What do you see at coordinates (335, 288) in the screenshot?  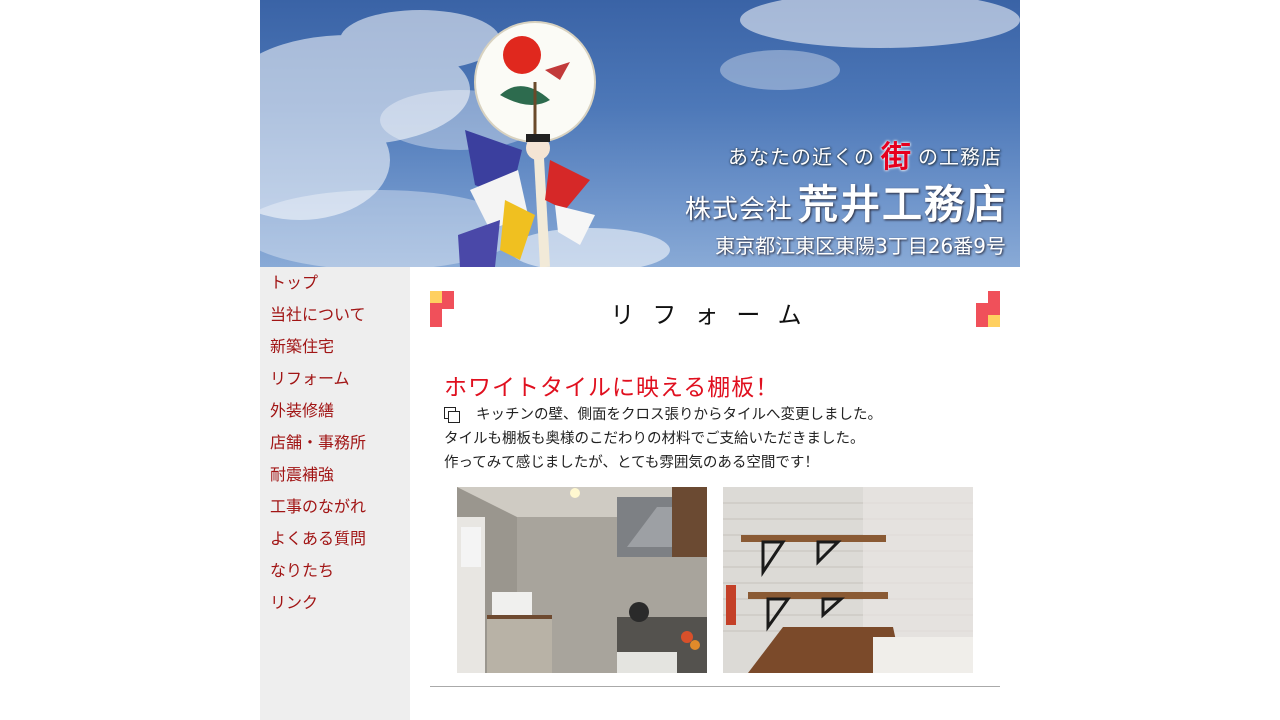 I see `nav-item-top: トップ` at bounding box center [335, 288].